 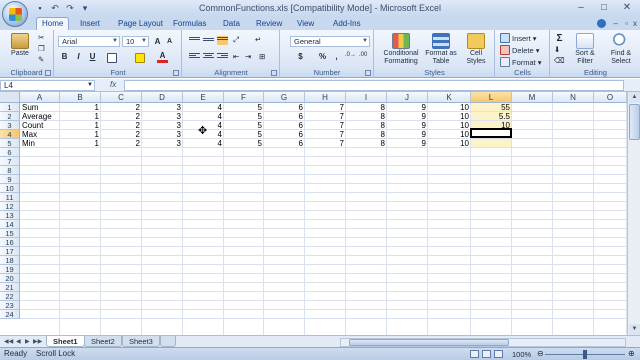 I want to click on formula-input, so click(x=374, y=85).